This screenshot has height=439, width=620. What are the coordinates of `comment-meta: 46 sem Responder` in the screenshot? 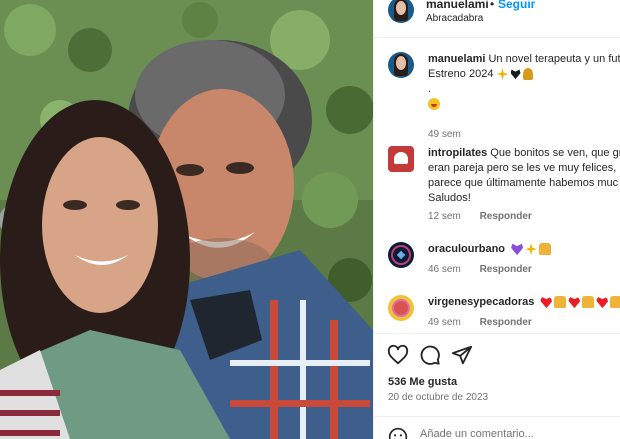 It's located at (480, 269).